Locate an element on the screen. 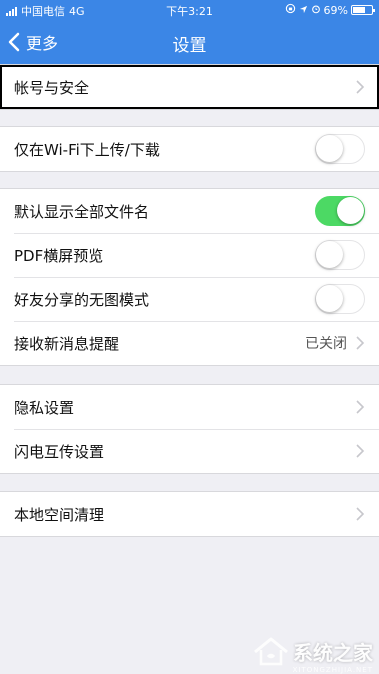 This screenshot has width=379, height=674. settings-item-privacy: 隐私设置 is located at coordinates (189, 407).